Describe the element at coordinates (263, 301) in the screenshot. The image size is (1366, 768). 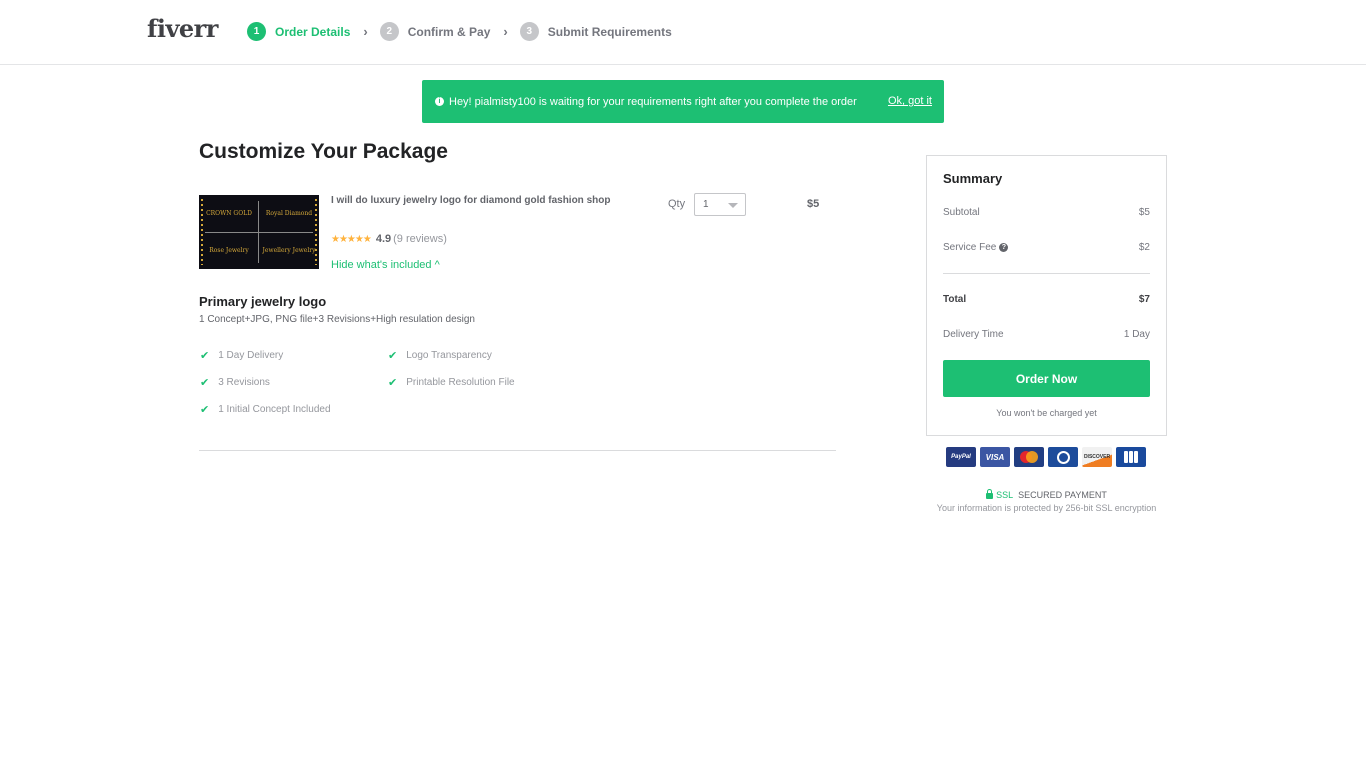
I see `package-name: Primary jewelry logo` at that location.